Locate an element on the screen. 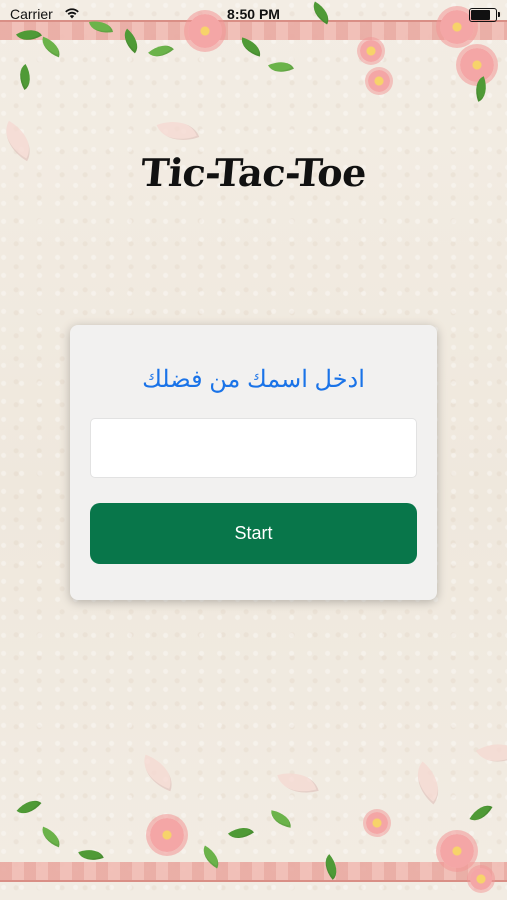  name-input is located at coordinates (253, 448).